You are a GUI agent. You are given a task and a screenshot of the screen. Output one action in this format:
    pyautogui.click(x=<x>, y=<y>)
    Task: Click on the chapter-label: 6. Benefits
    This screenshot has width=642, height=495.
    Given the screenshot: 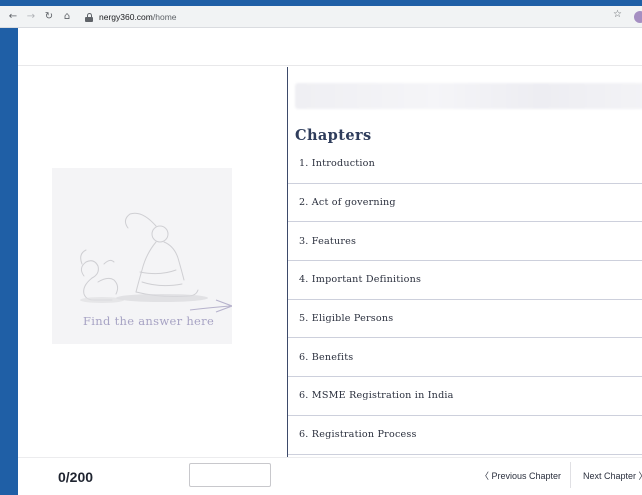 What is the action you would take?
    pyautogui.click(x=326, y=357)
    